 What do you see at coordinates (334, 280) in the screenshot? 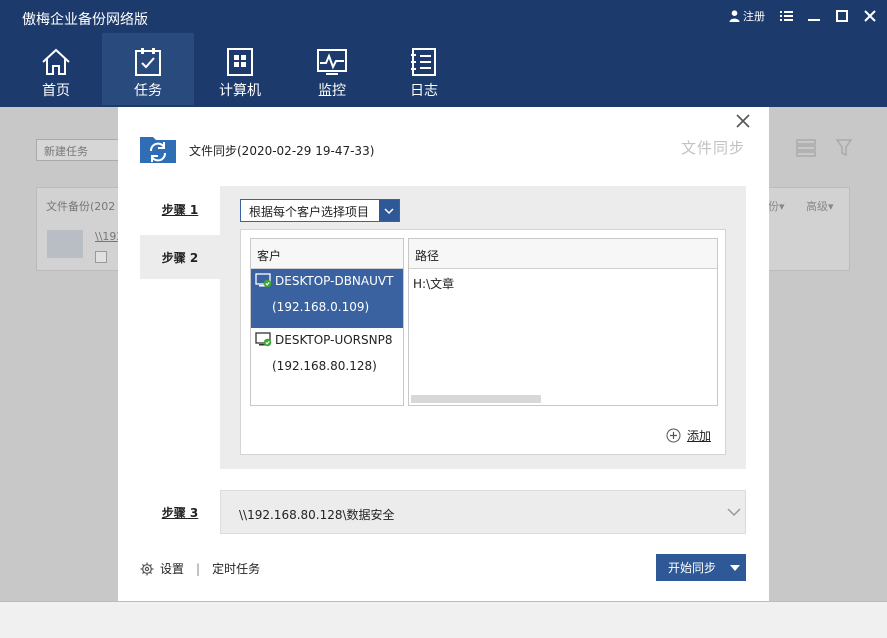
I see `client-name: DESKTOP-DBNAUVT` at bounding box center [334, 280].